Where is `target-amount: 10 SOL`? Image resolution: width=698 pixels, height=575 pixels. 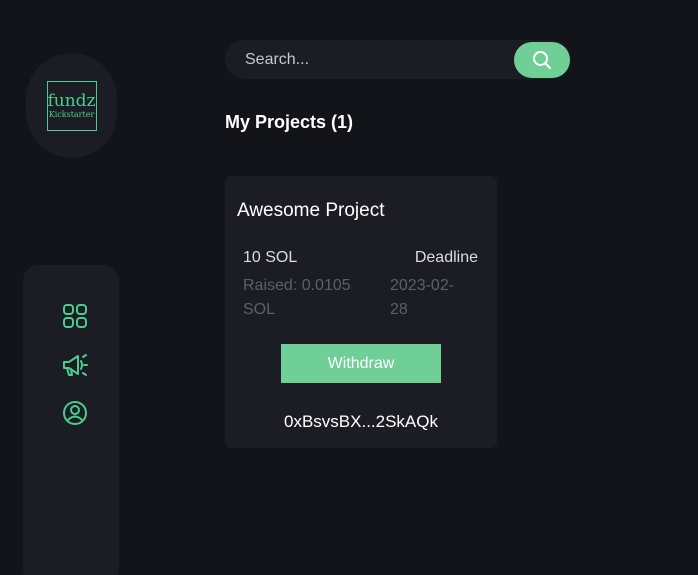
target-amount: 10 SOL is located at coordinates (270, 257).